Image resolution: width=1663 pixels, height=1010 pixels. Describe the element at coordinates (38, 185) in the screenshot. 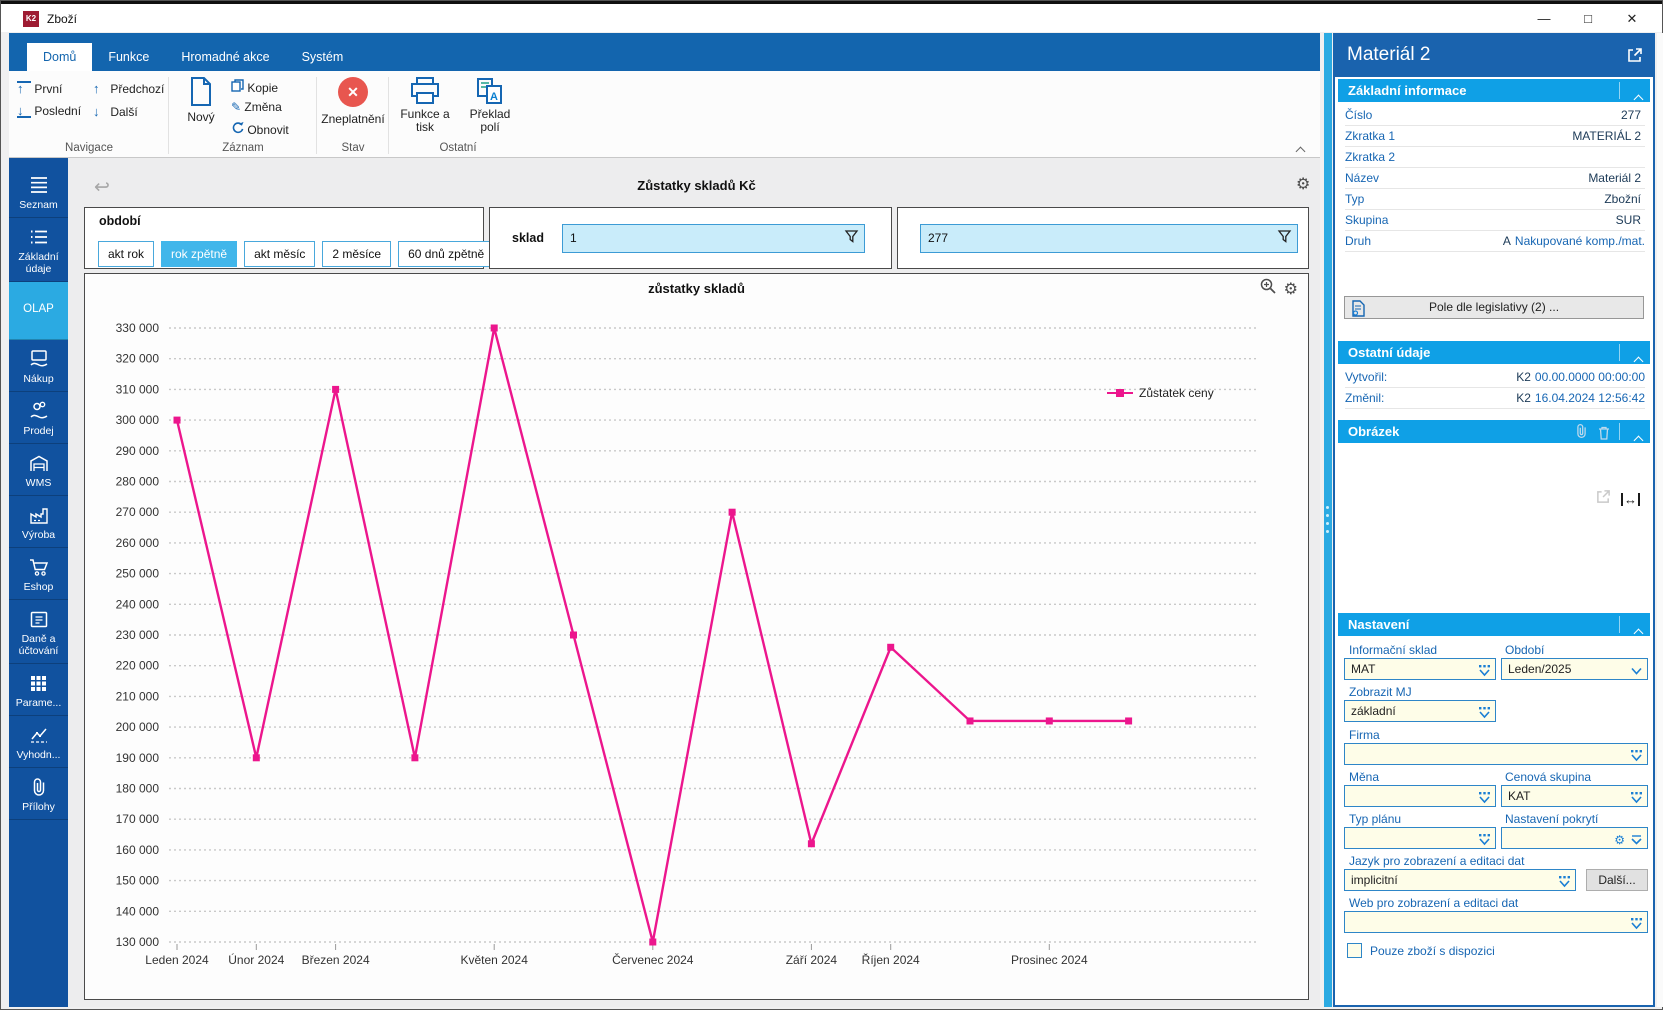

I see `list-icon` at that location.